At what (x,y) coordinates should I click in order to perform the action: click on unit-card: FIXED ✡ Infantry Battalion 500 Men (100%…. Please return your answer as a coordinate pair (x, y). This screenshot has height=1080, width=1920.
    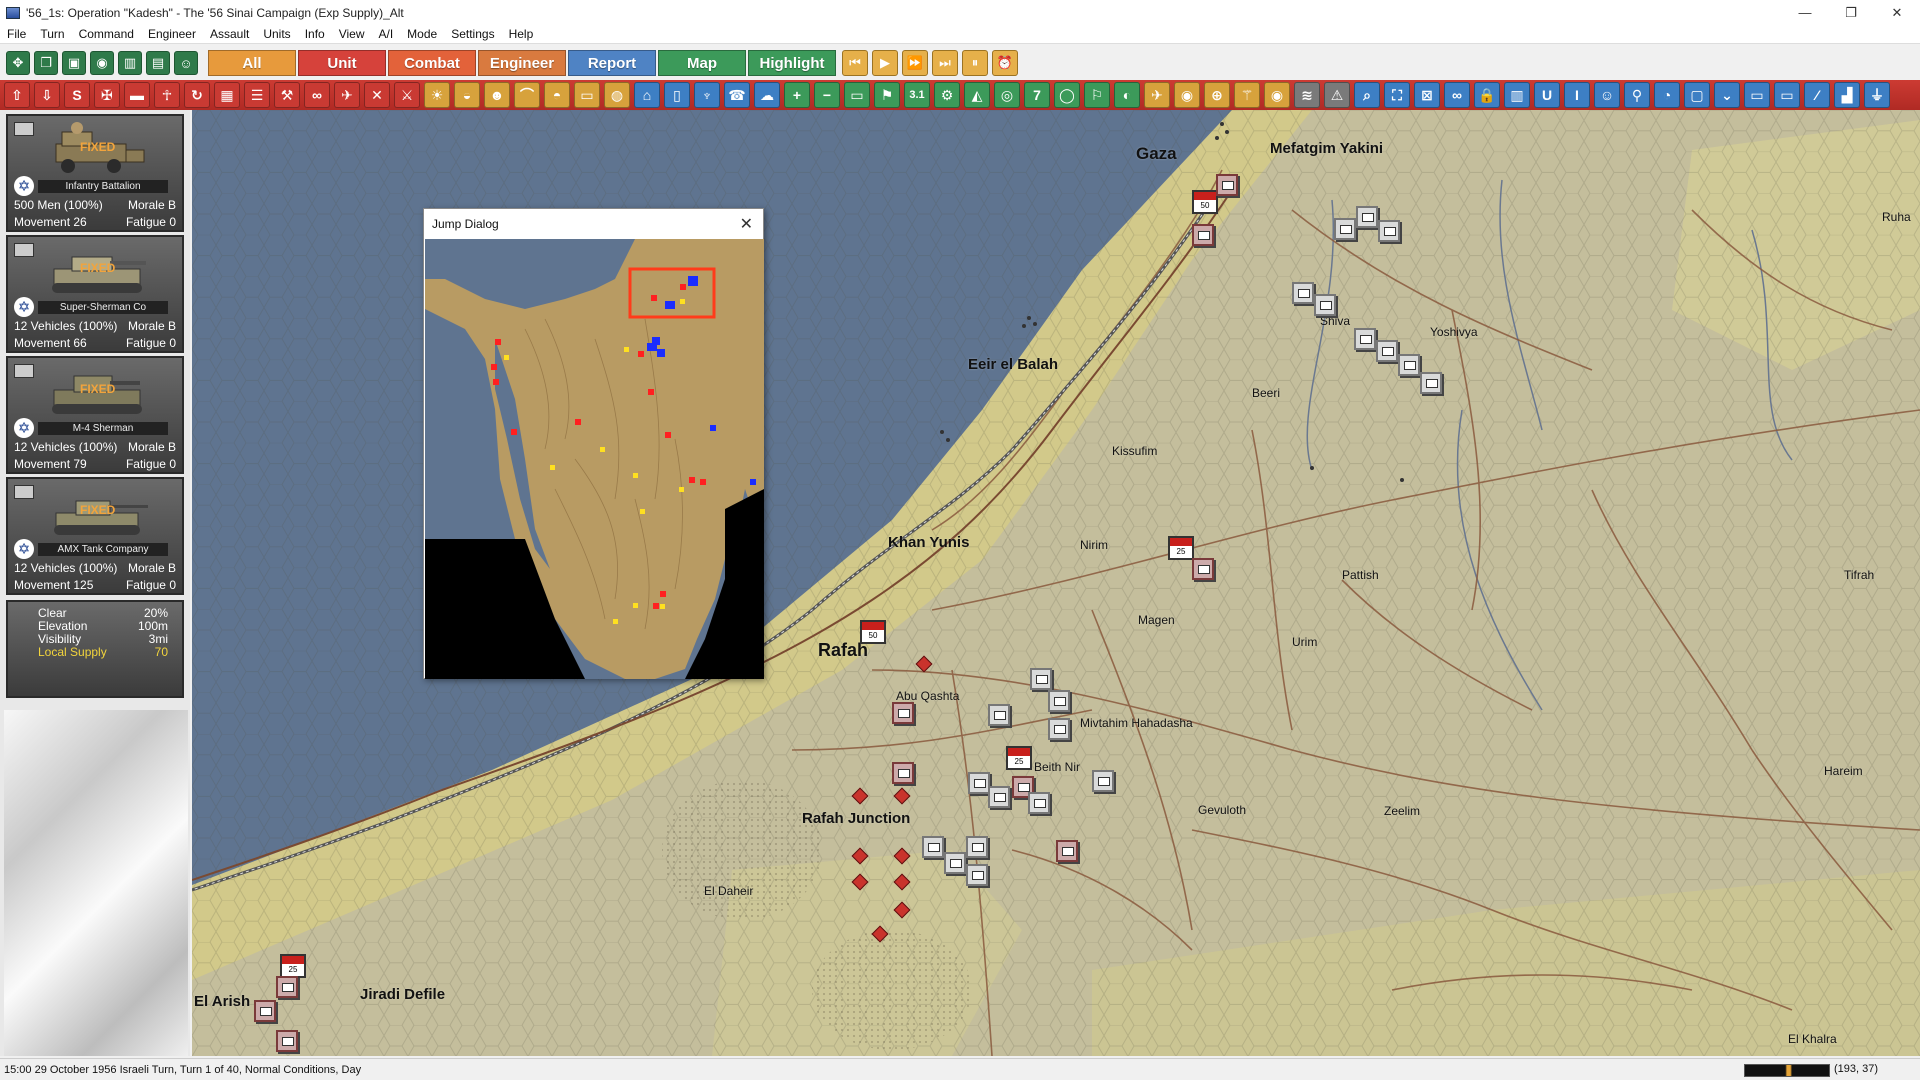
    Looking at the image, I should click on (95, 173).